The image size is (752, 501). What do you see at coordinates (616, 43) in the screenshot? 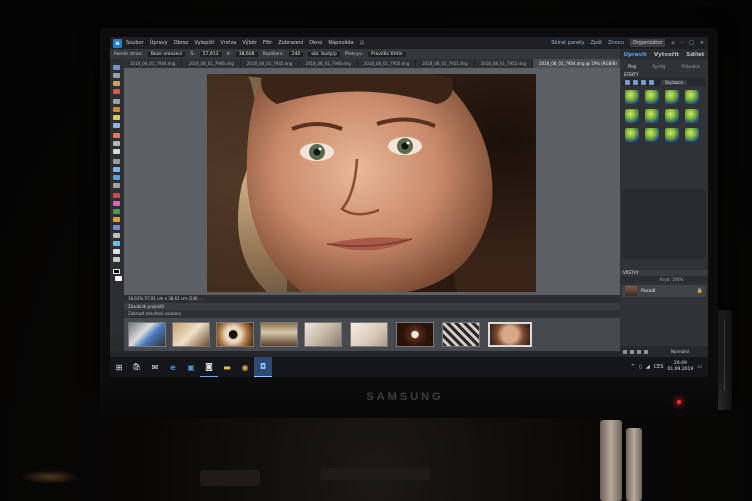
I see `redo-button: Znovu` at bounding box center [616, 43].